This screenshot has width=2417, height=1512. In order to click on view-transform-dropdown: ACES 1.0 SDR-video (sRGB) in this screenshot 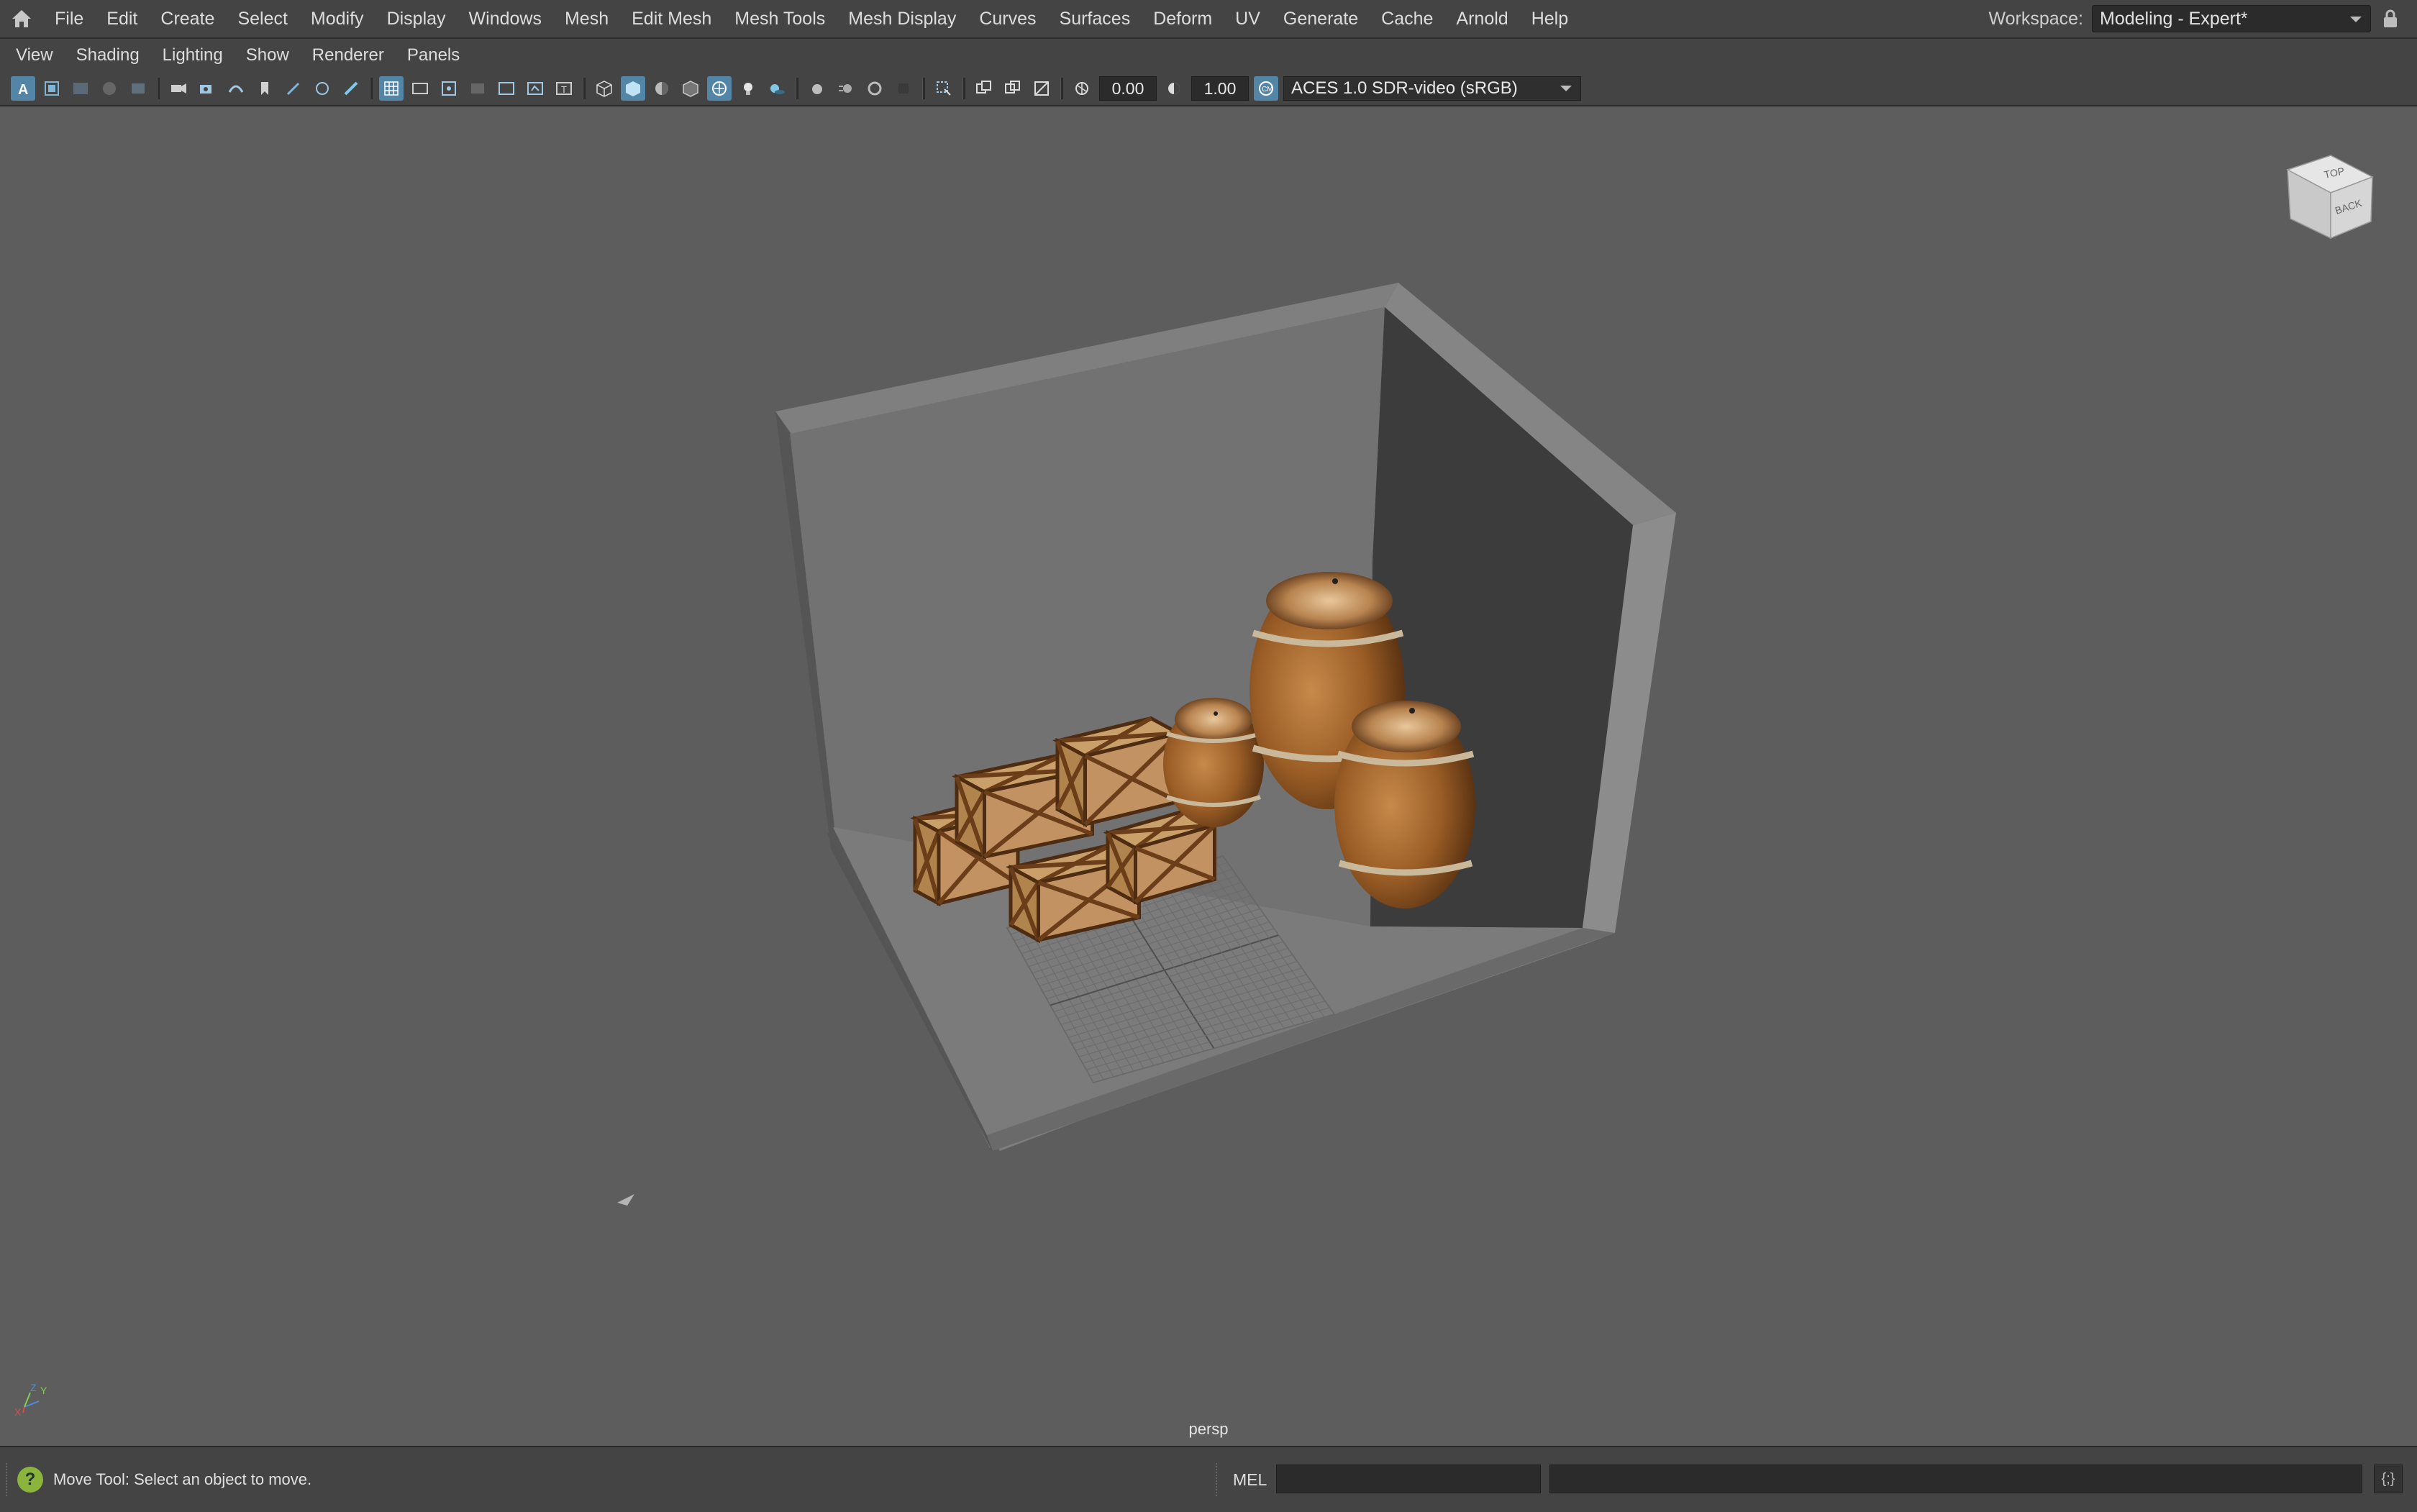, I will do `click(1432, 89)`.